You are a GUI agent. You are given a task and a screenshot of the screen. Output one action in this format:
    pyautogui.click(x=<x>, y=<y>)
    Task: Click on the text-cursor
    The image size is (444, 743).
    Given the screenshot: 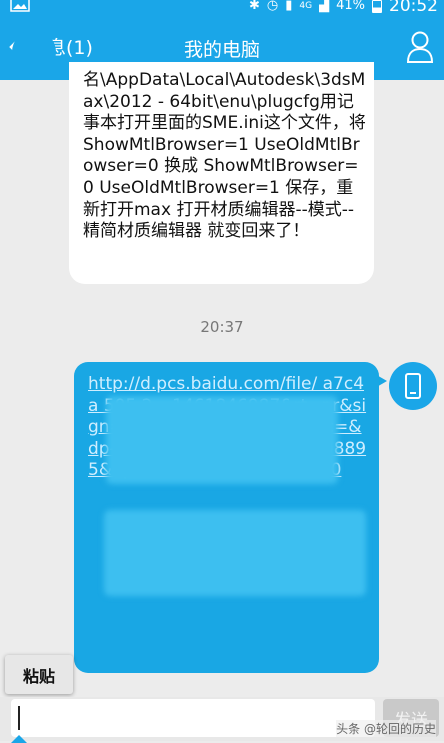 What is the action you would take?
    pyautogui.click(x=19, y=718)
    